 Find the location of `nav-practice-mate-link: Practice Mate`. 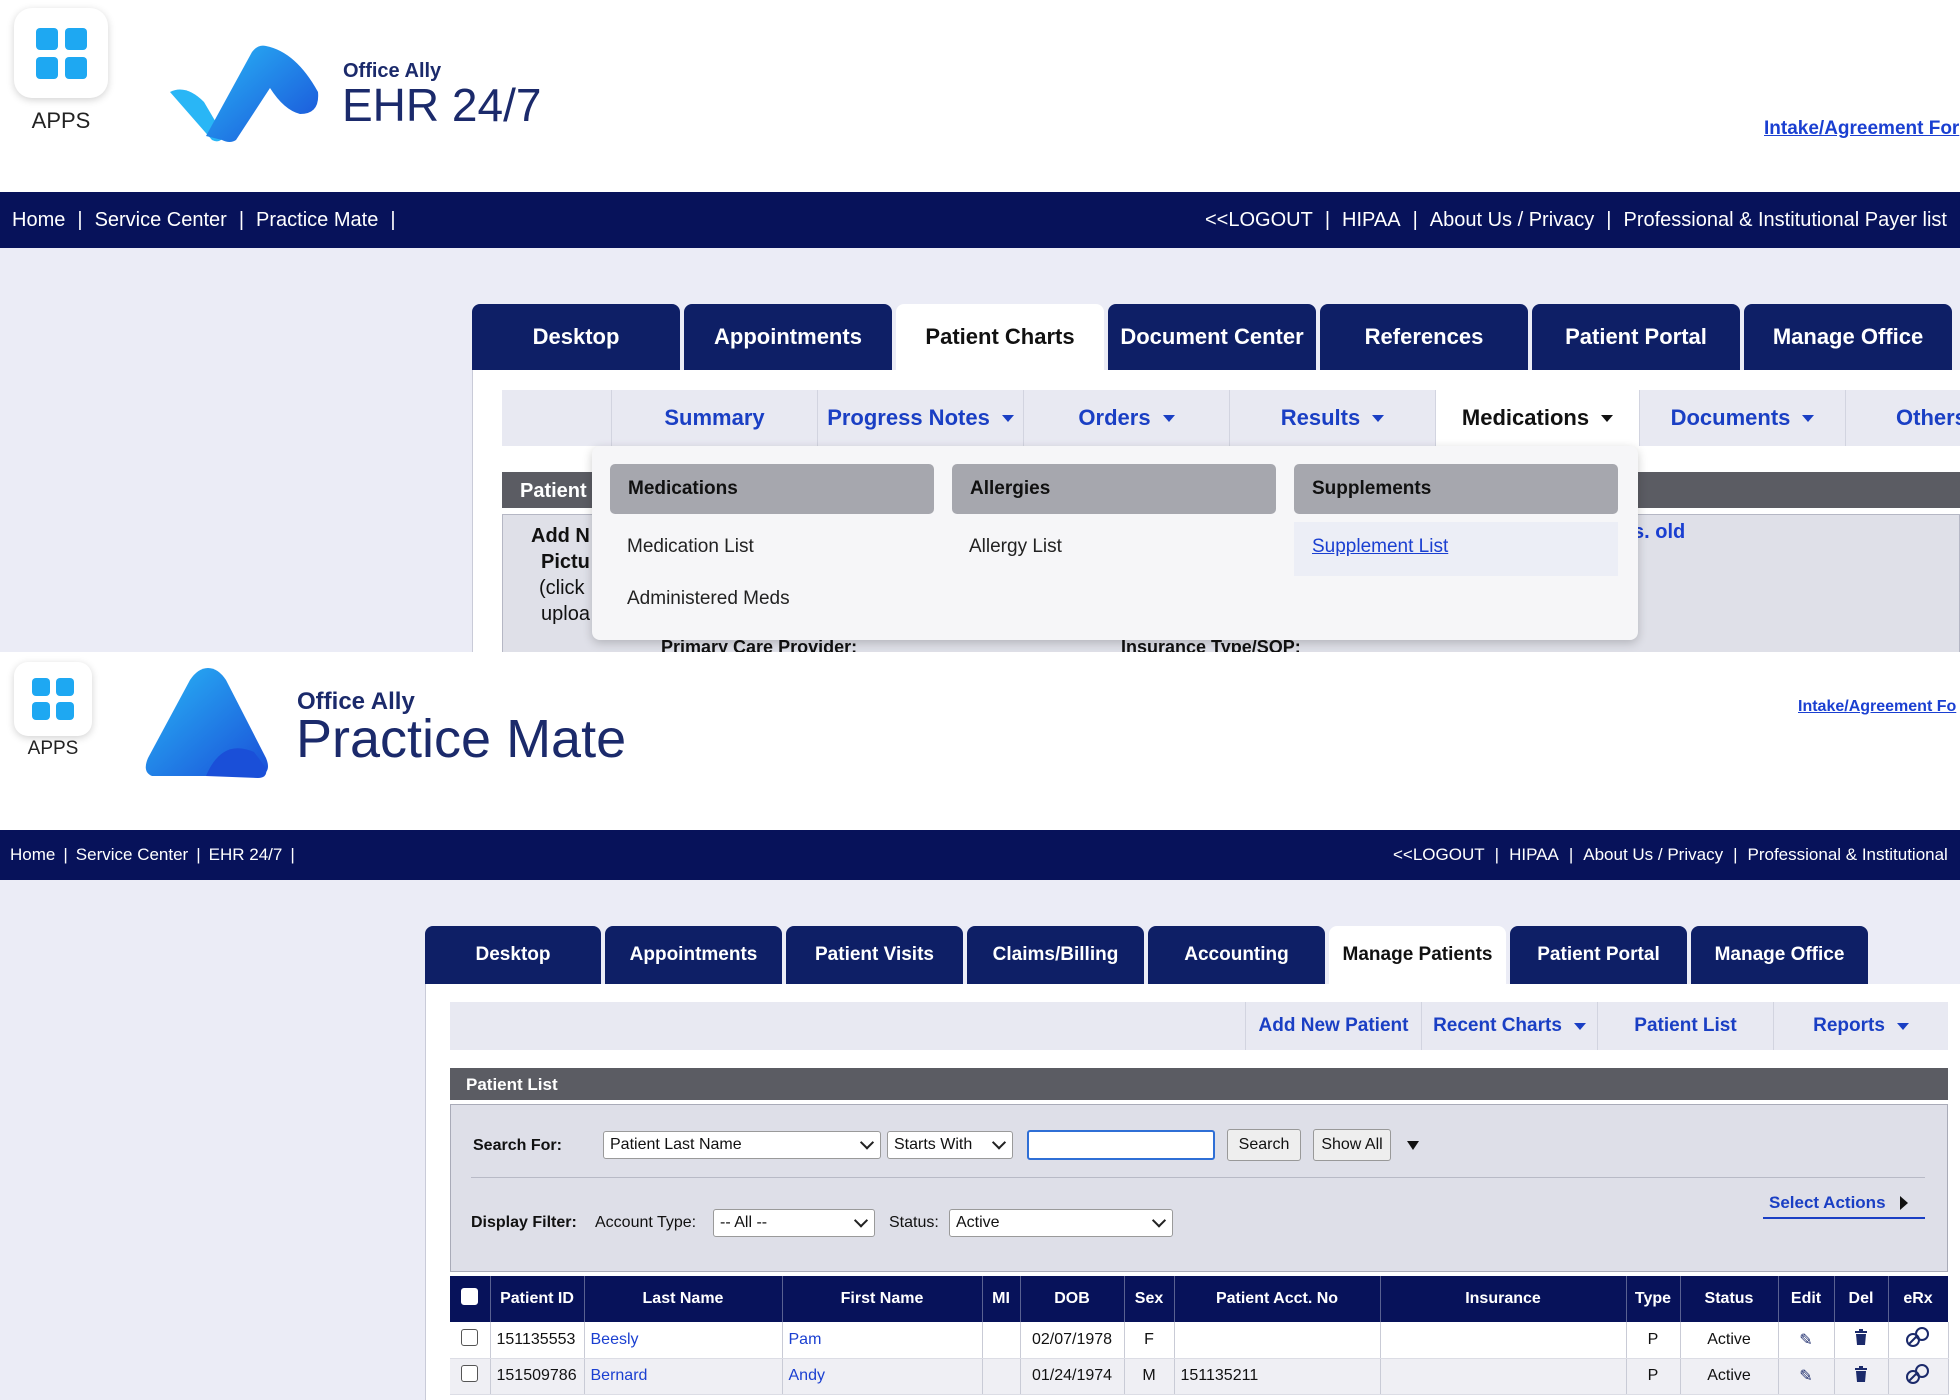

nav-practice-mate-link: Practice Mate is located at coordinates (317, 220).